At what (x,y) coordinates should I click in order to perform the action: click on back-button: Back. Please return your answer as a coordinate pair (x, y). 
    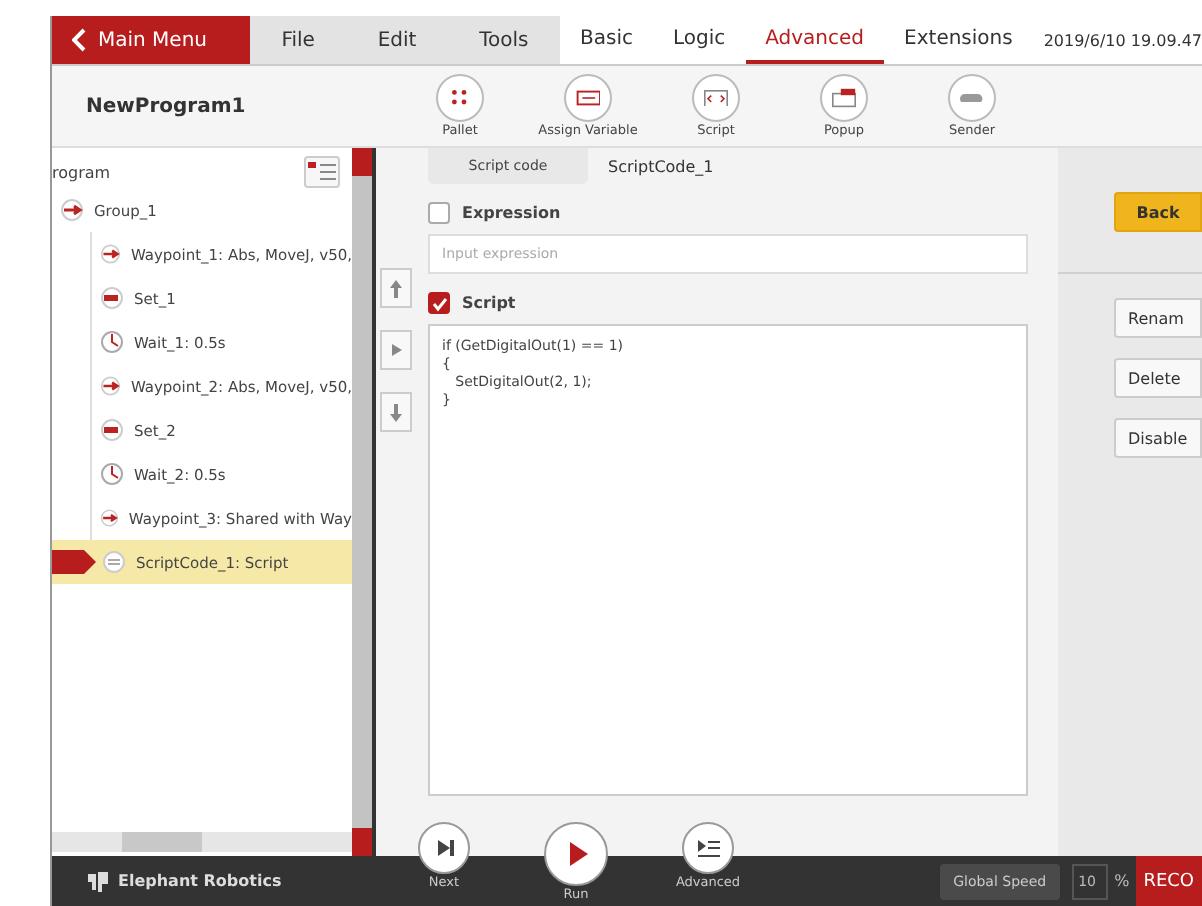
    Looking at the image, I should click on (1158, 212).